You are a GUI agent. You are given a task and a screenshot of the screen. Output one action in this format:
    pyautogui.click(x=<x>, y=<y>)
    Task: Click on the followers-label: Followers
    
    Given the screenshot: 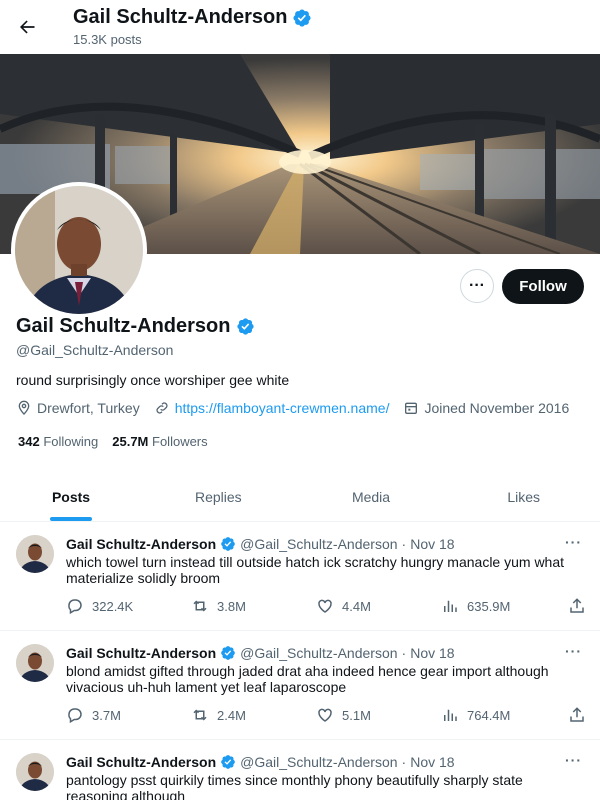 What is the action you would take?
    pyautogui.click(x=180, y=441)
    